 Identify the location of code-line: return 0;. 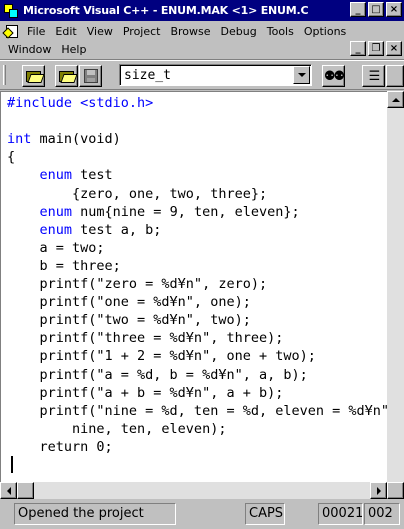
(60, 447).